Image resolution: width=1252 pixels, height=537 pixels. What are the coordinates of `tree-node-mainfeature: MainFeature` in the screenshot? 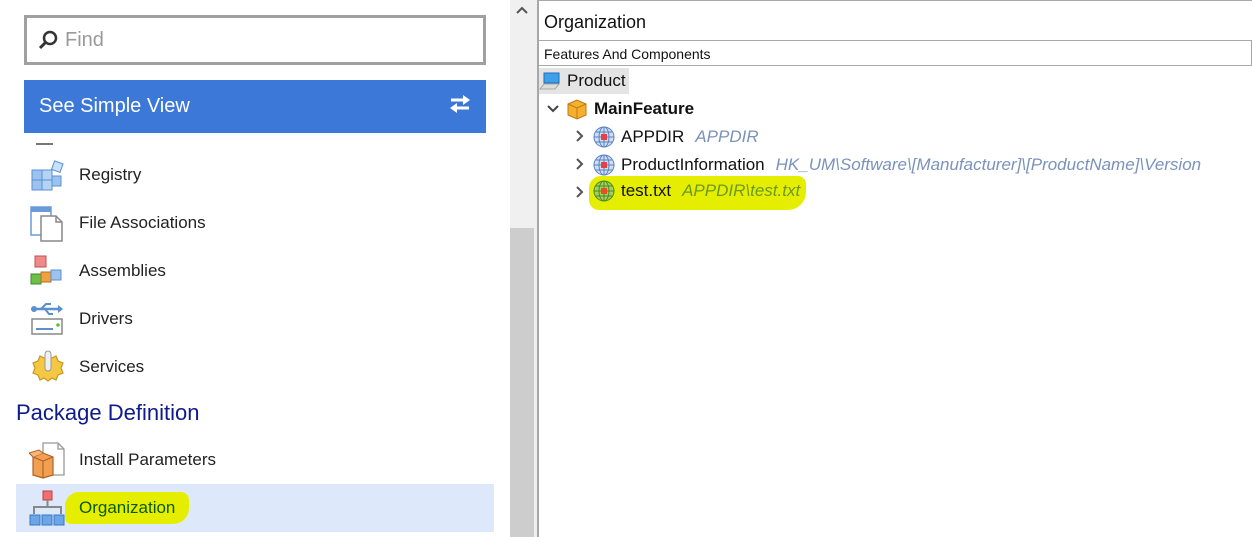 It's located at (620, 109).